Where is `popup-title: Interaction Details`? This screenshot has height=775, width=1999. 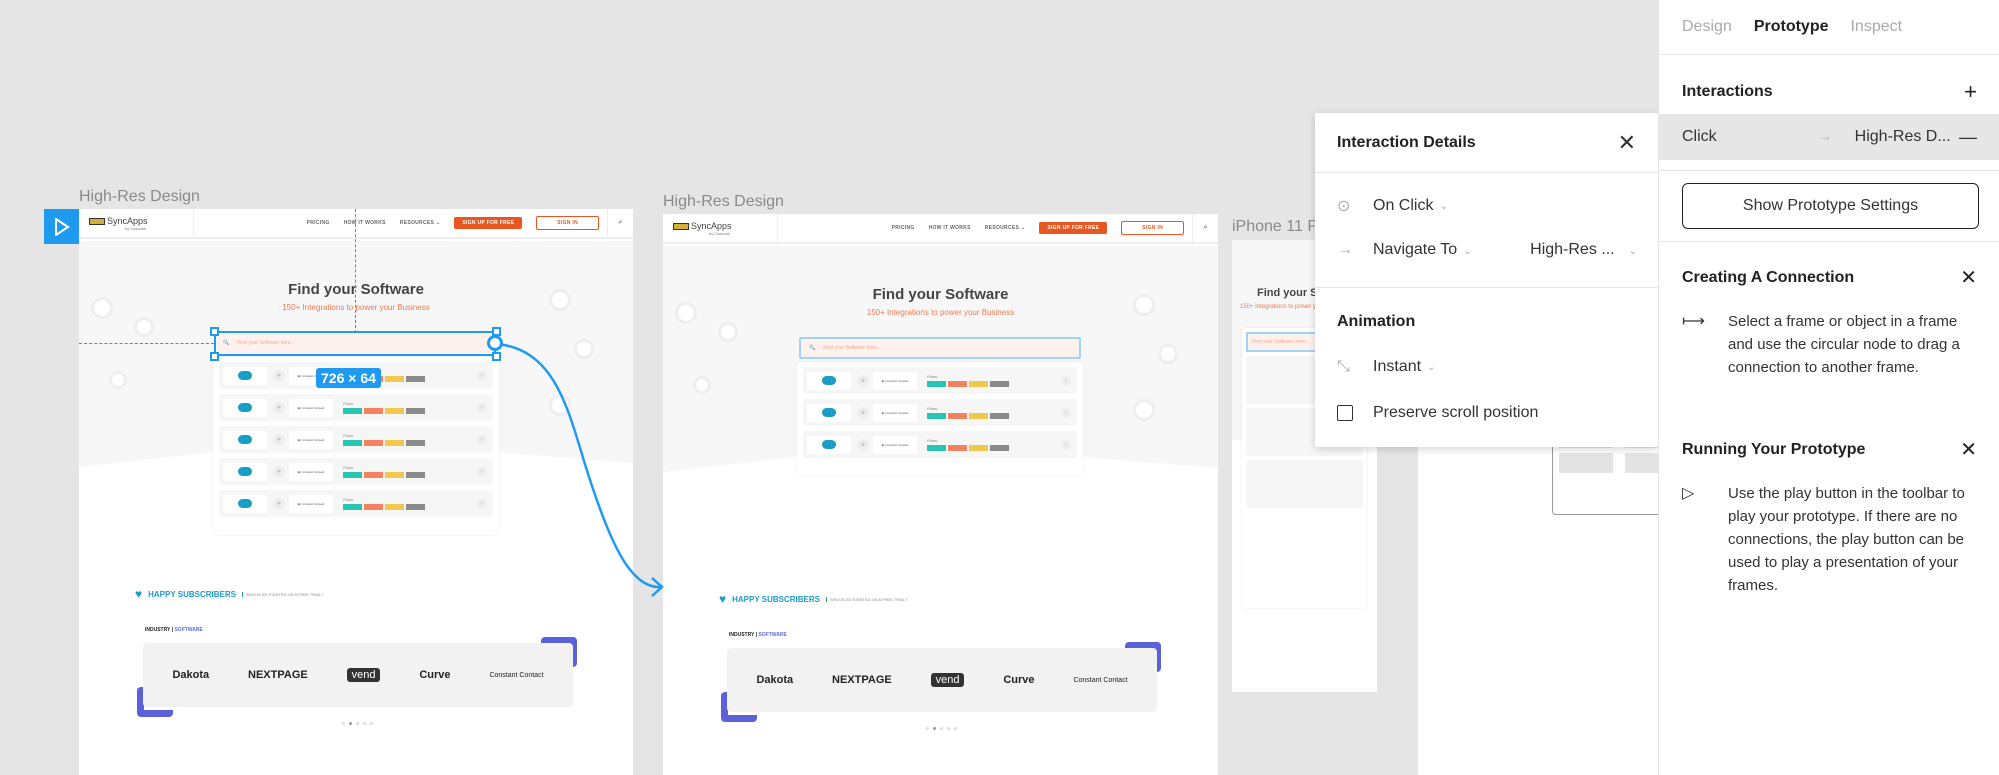
popup-title: Interaction Details is located at coordinates (1406, 142).